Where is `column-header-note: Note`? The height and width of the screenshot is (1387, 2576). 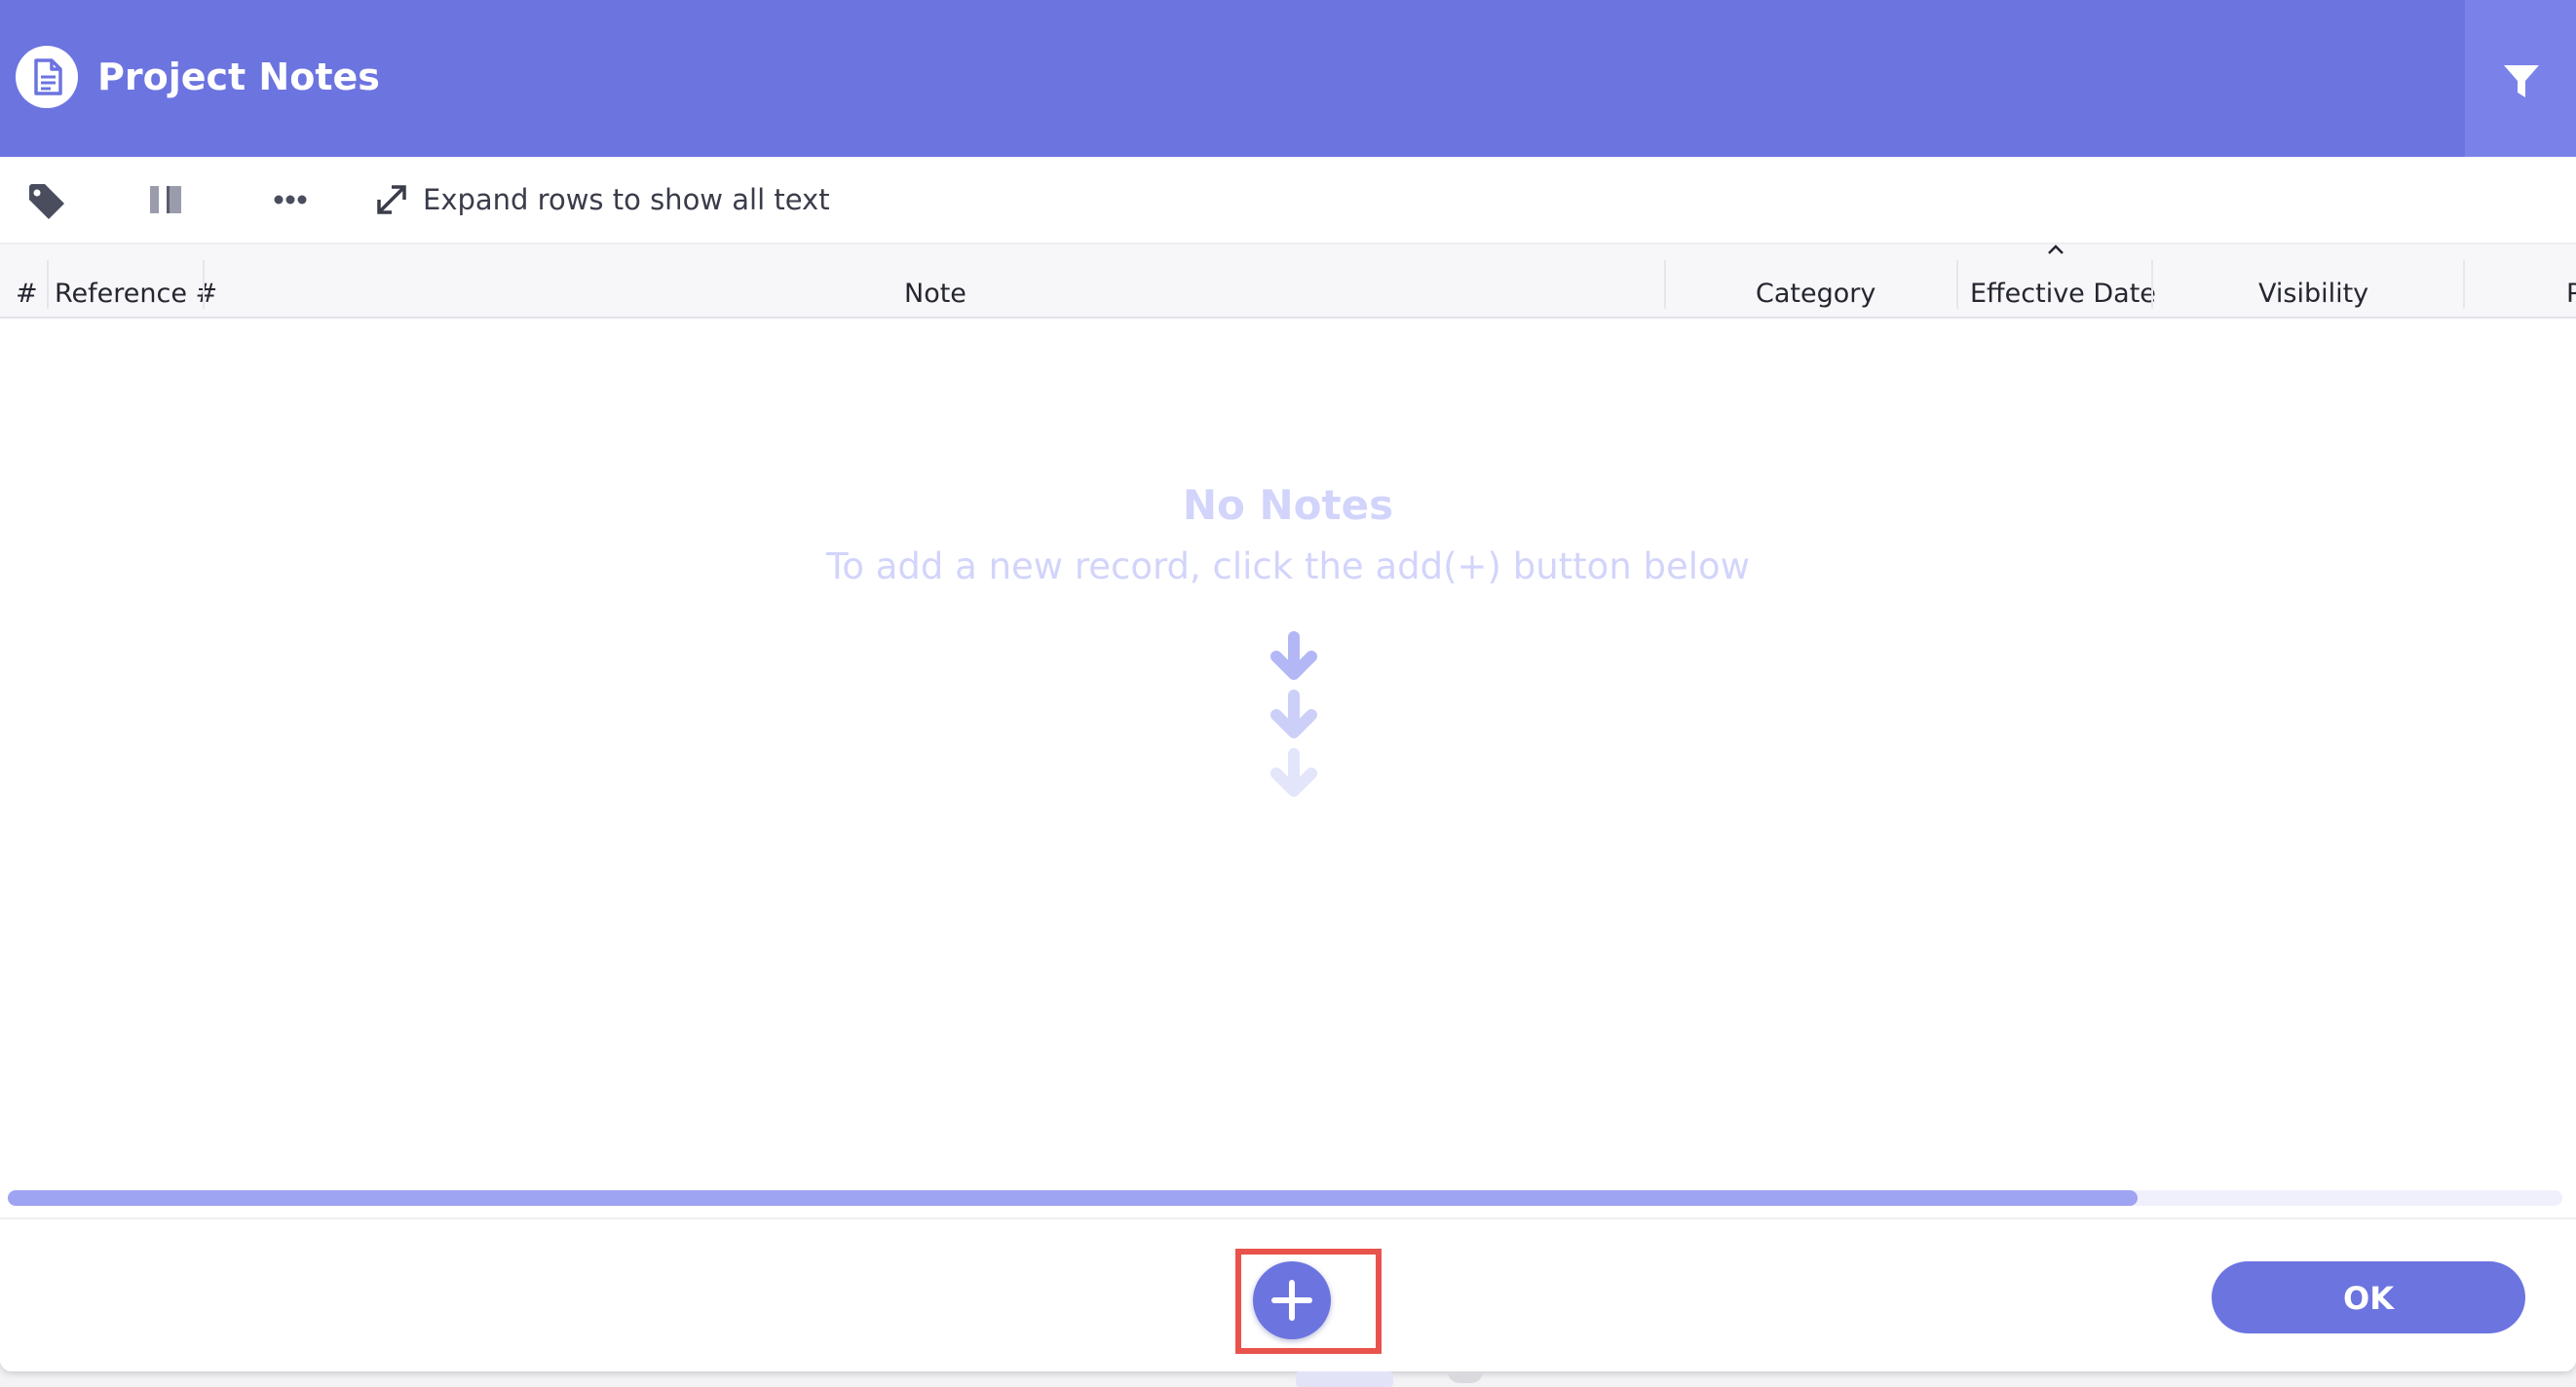 column-header-note: Note is located at coordinates (935, 294).